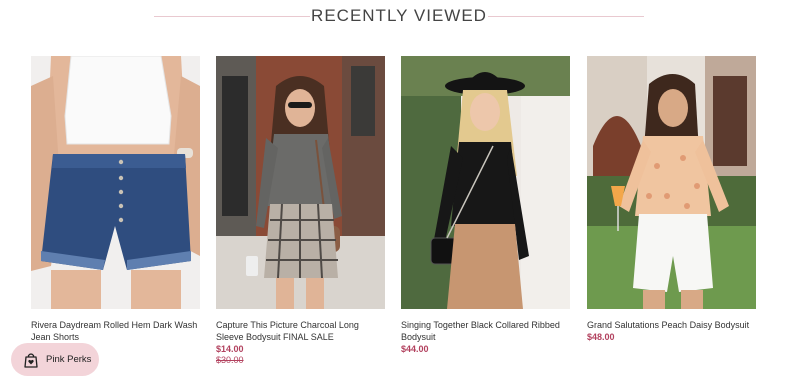 The width and height of the screenshot is (800, 388). What do you see at coordinates (601, 337) in the screenshot?
I see `product-price: $48.00` at bounding box center [601, 337].